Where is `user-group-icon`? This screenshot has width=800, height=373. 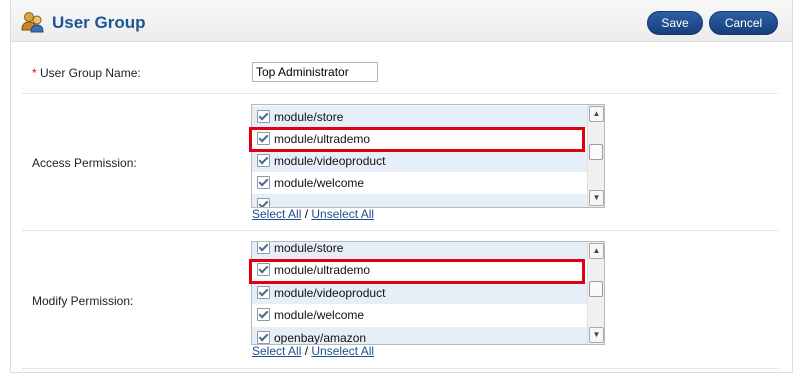
user-group-icon is located at coordinates (32, 22).